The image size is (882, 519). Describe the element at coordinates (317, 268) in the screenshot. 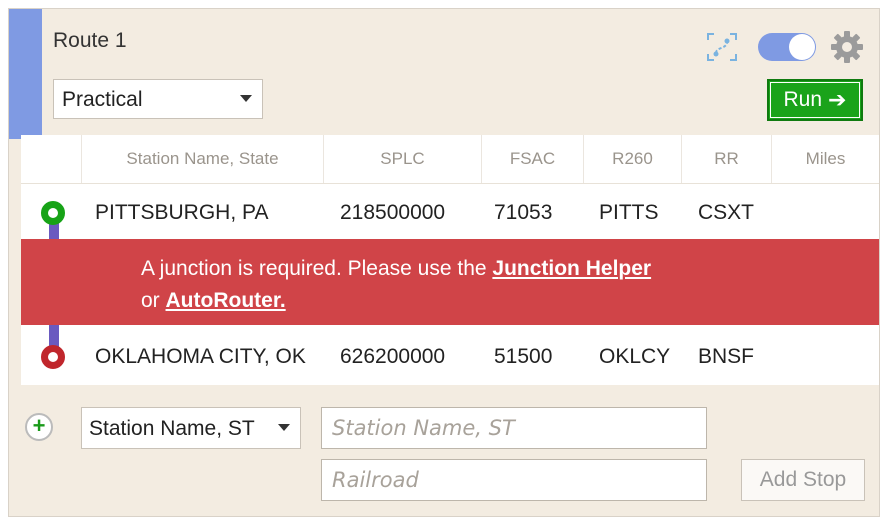

I see `error-message: A junction is required. Please use the` at that location.